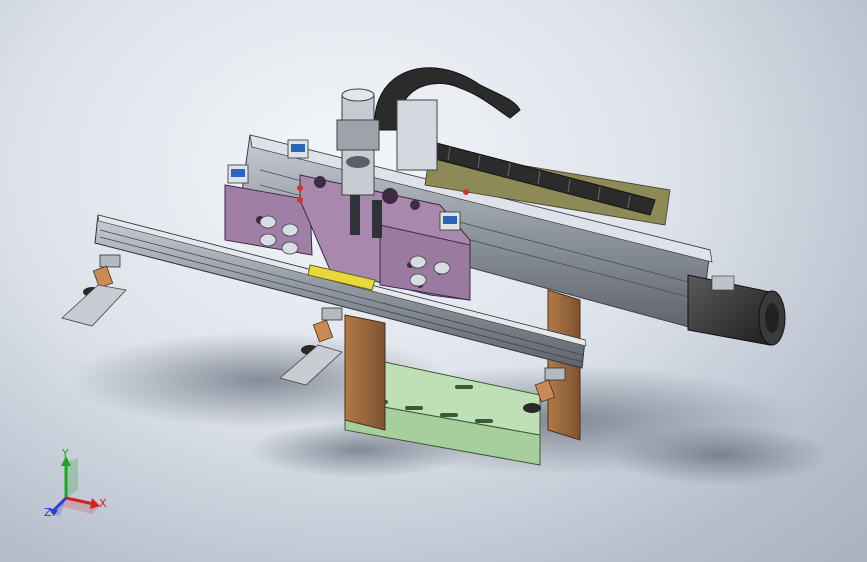  I want to click on z-axis-label: Z, so click(48, 512).